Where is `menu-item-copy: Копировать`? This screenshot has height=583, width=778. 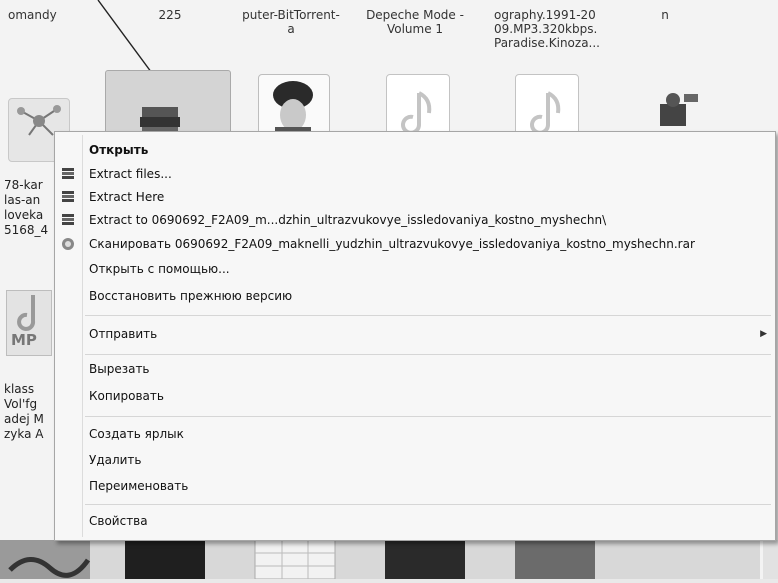
menu-item-copy: Копировать is located at coordinates (126, 396).